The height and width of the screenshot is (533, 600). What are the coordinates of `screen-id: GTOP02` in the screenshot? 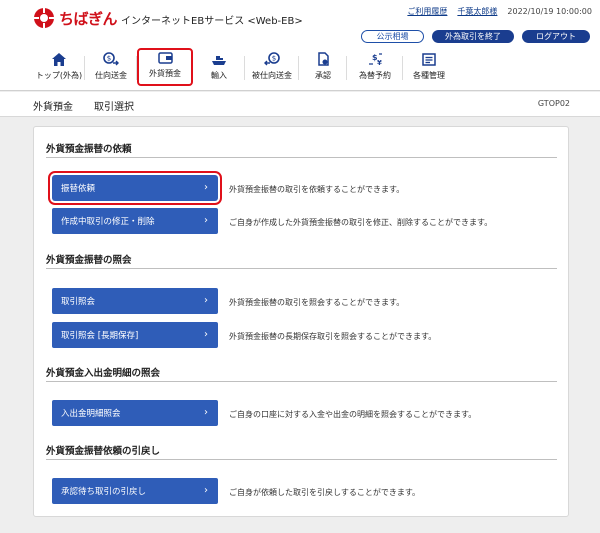 It's located at (553, 103).